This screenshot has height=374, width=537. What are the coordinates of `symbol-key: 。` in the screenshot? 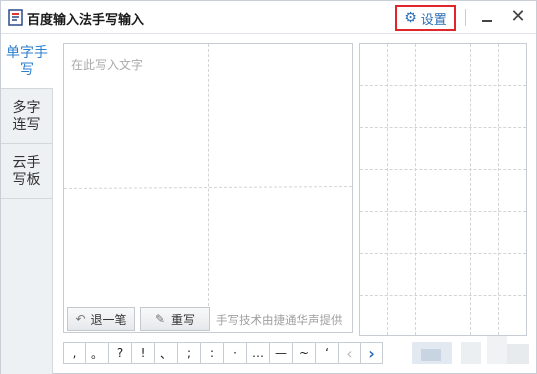 It's located at (97, 353).